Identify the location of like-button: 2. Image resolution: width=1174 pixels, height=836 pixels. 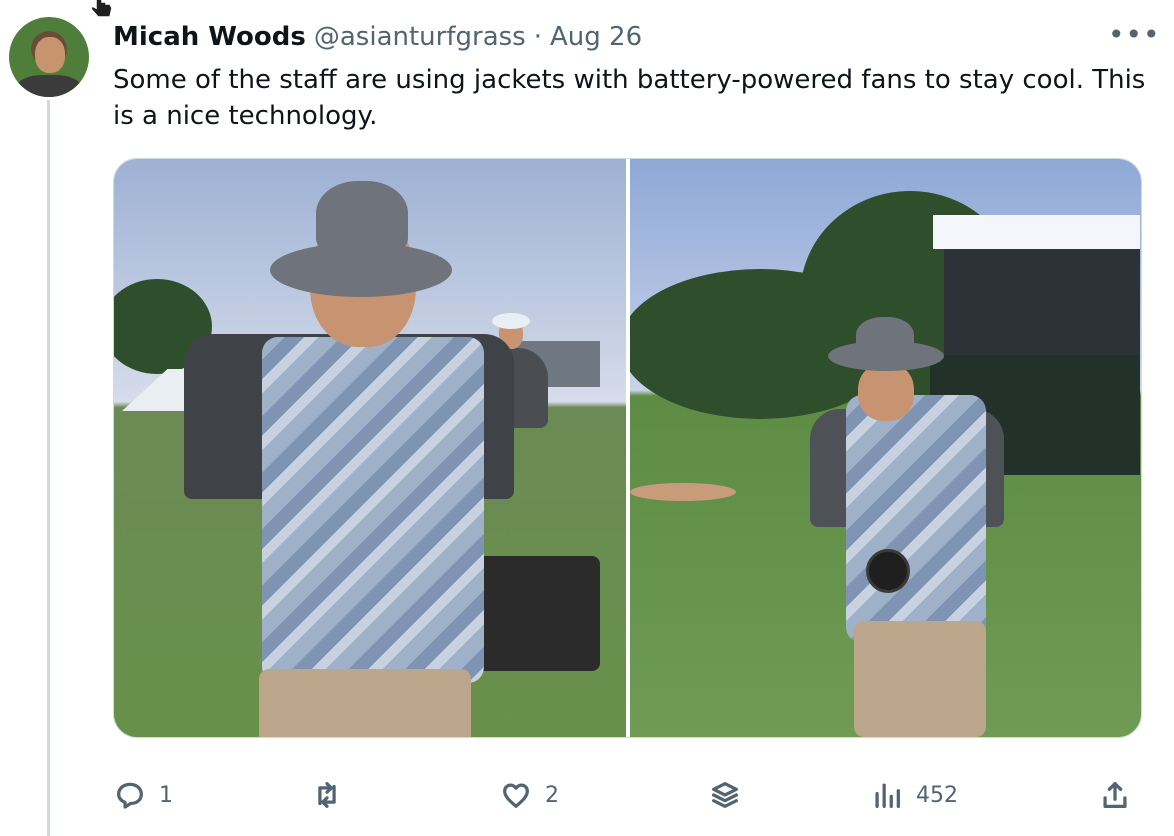
(529, 795).